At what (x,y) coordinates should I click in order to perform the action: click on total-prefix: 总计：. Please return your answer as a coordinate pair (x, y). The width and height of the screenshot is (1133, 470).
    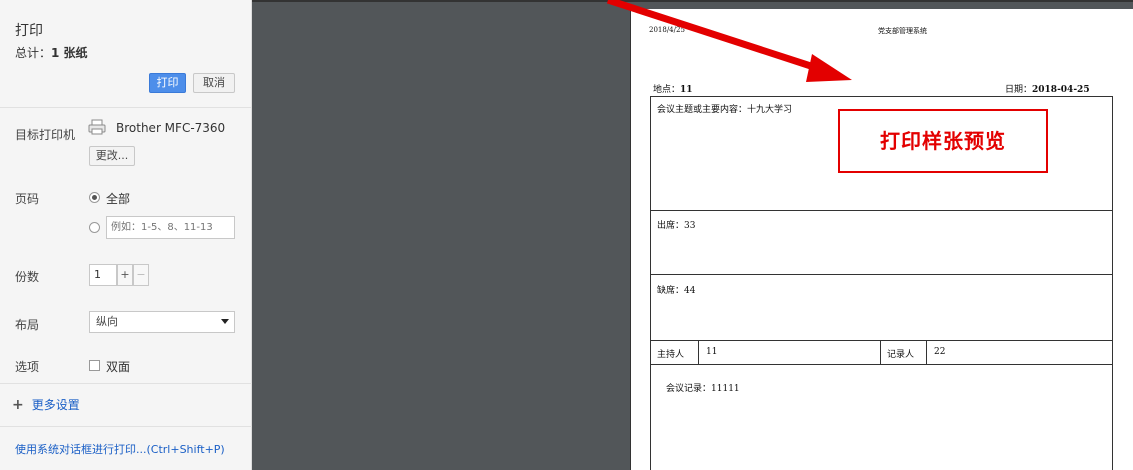
    Looking at the image, I should click on (33, 53).